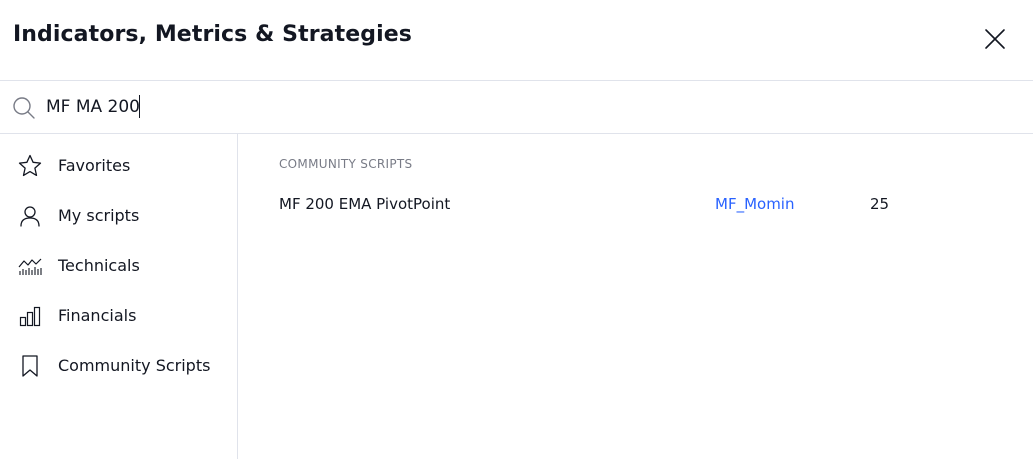 This screenshot has width=1033, height=459. I want to click on sidebar-item-community-scripts: Community Scripts, so click(118, 366).